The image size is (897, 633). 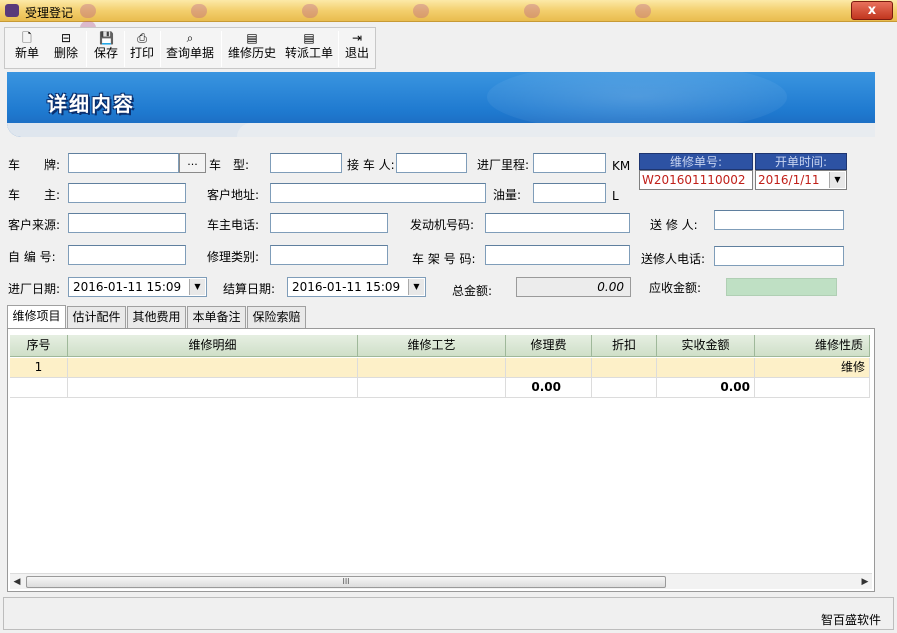 I want to click on sender-phone-label: 送修人电话:, so click(x=673, y=259).